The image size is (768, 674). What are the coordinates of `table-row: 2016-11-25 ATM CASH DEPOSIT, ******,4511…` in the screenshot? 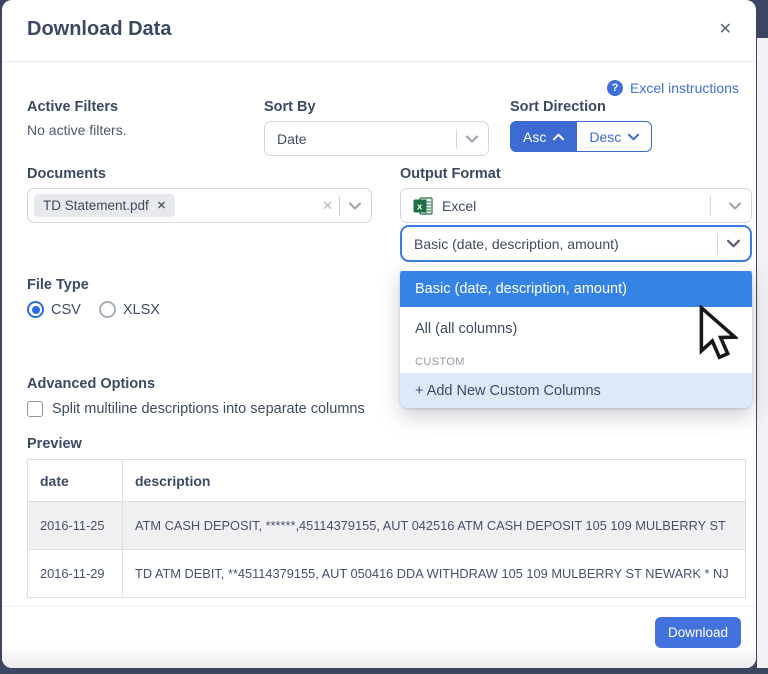 It's located at (386, 525).